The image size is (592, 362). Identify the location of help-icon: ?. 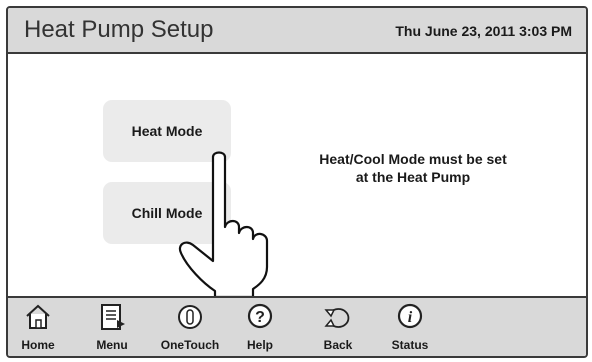
(260, 316).